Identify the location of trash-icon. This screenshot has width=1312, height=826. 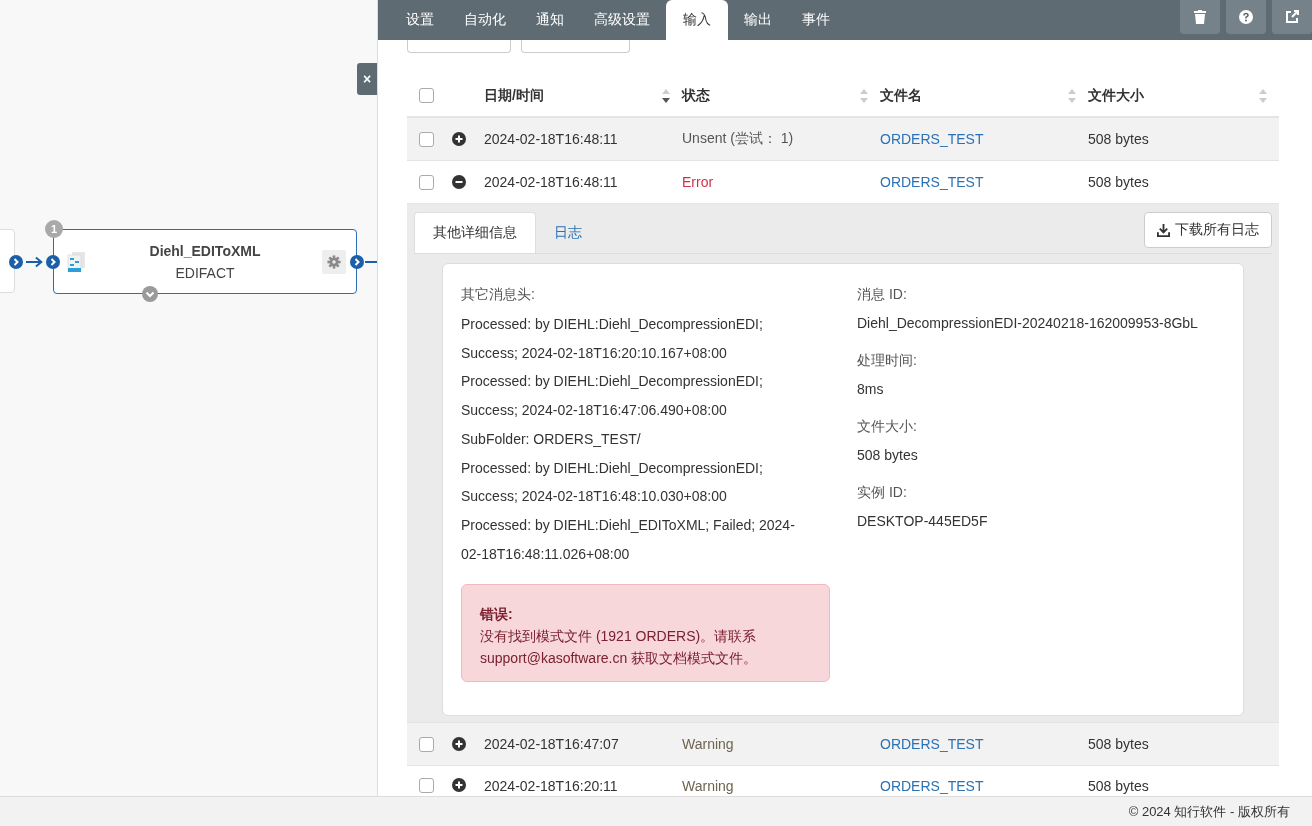
(1200, 17).